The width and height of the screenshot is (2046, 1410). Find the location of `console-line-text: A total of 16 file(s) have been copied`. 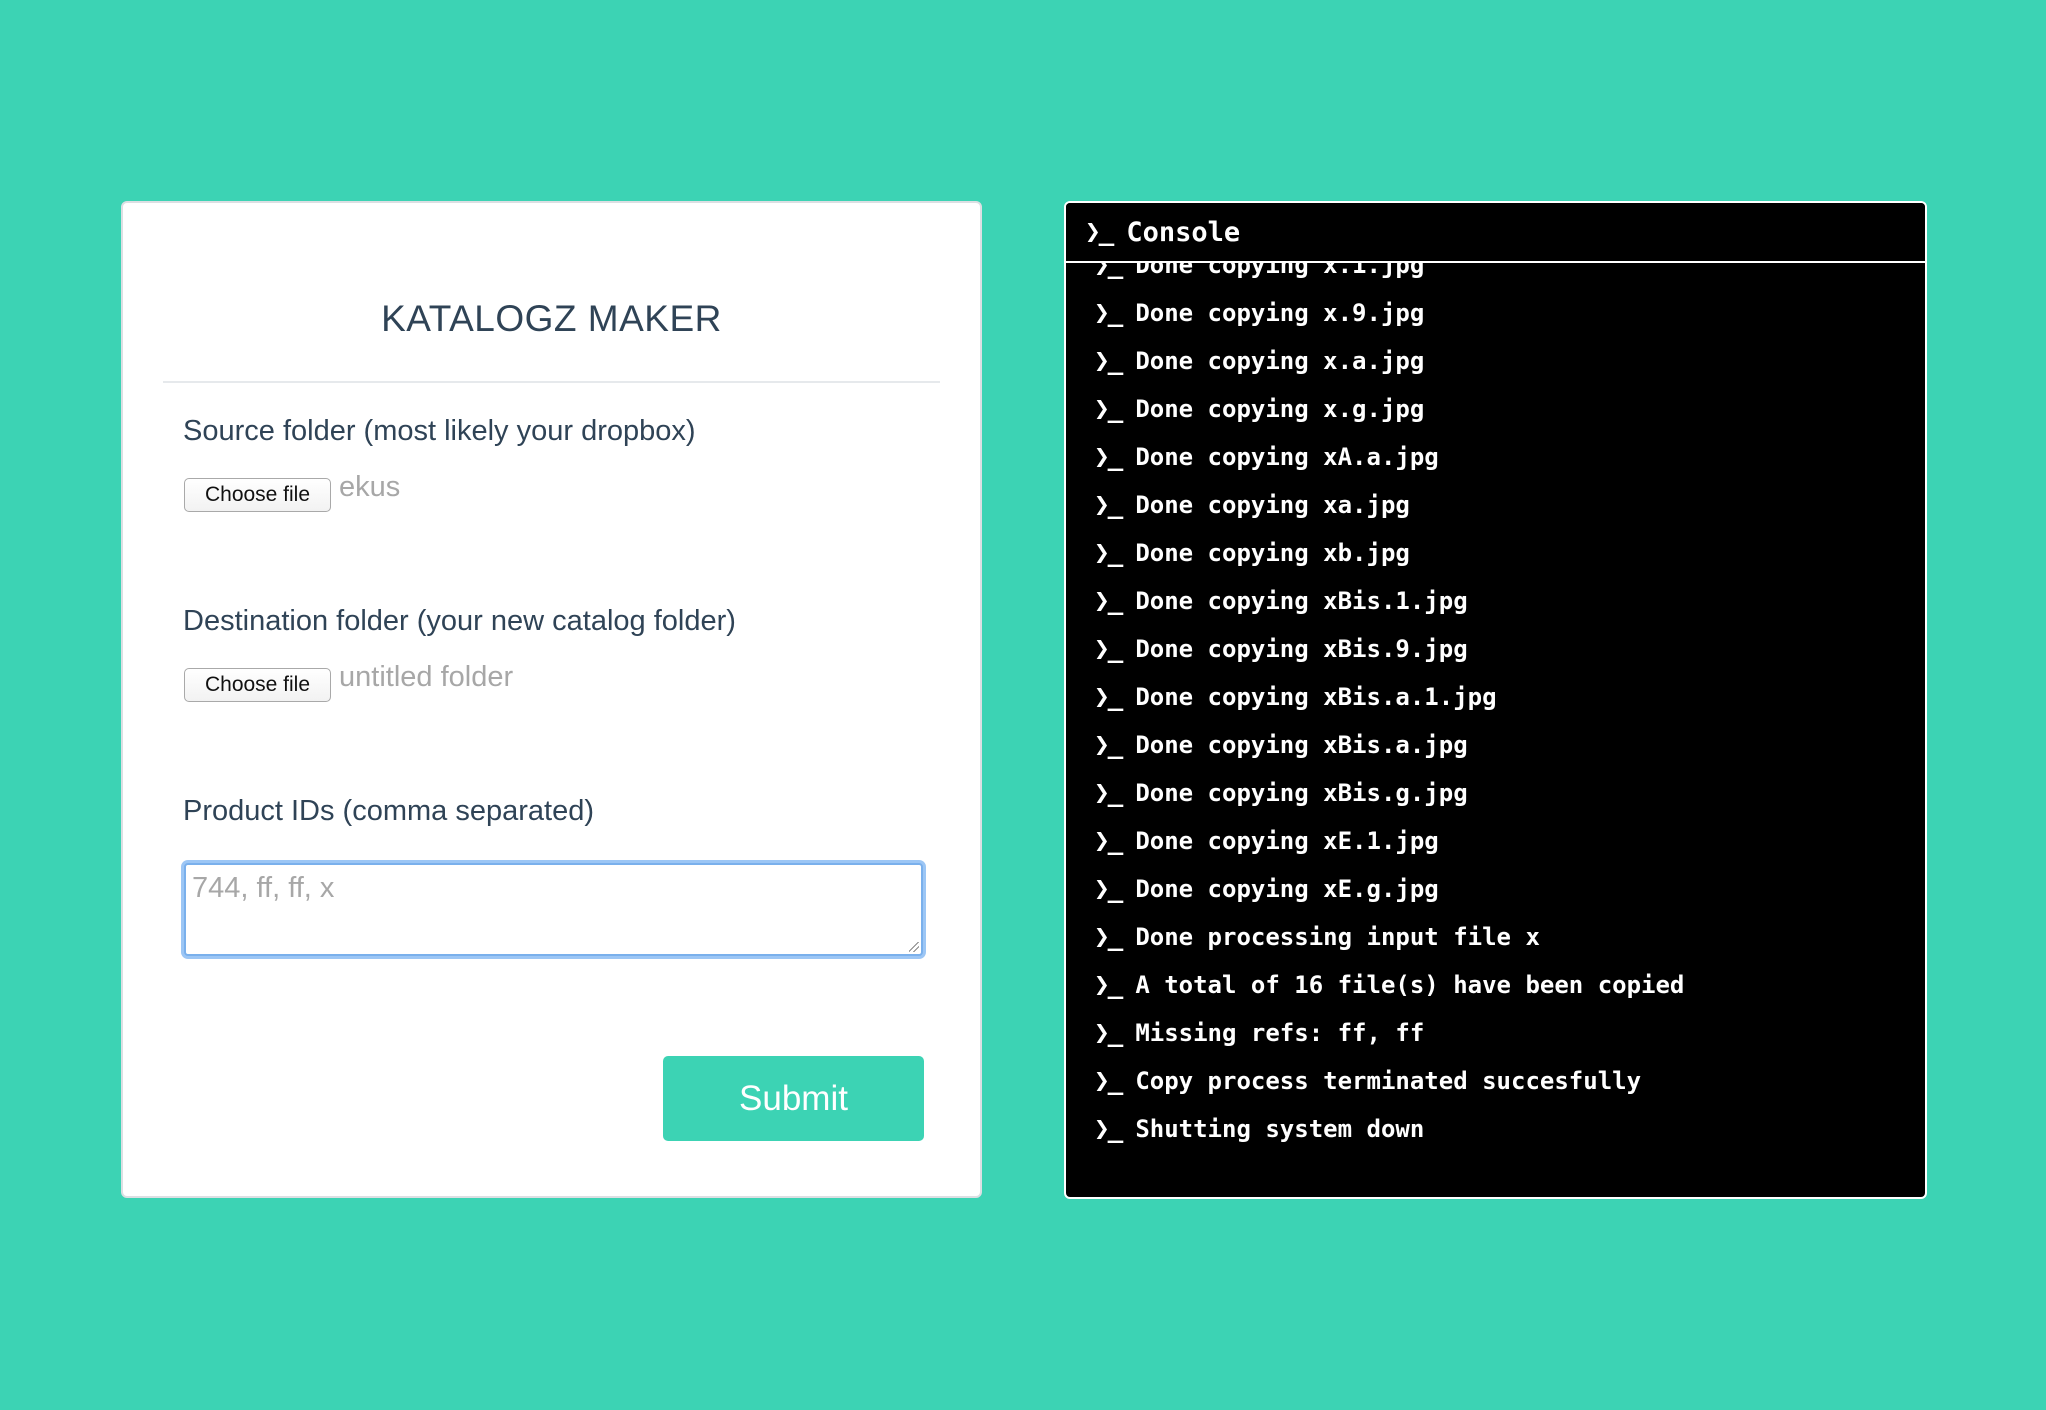

console-line-text: A total of 16 file(s) have been copied is located at coordinates (1410, 985).